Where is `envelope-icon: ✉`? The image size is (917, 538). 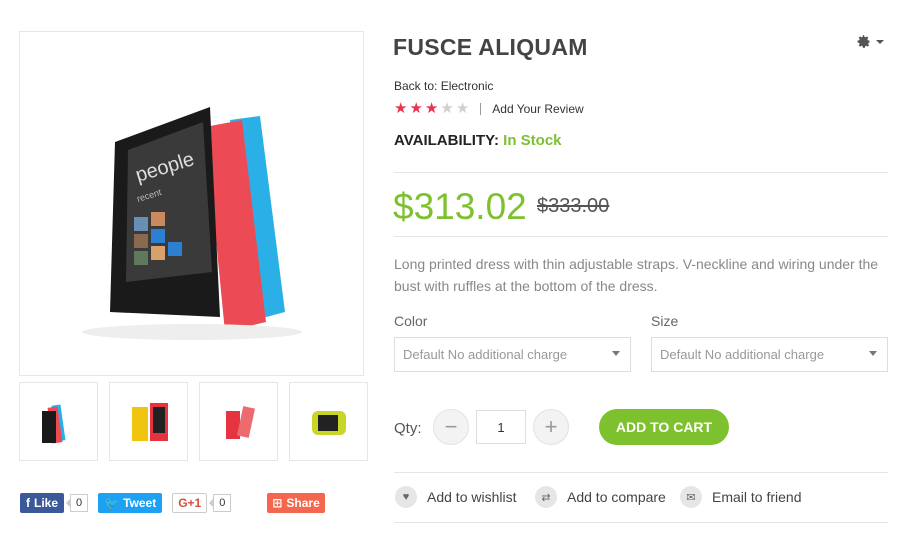
envelope-icon: ✉ is located at coordinates (691, 497).